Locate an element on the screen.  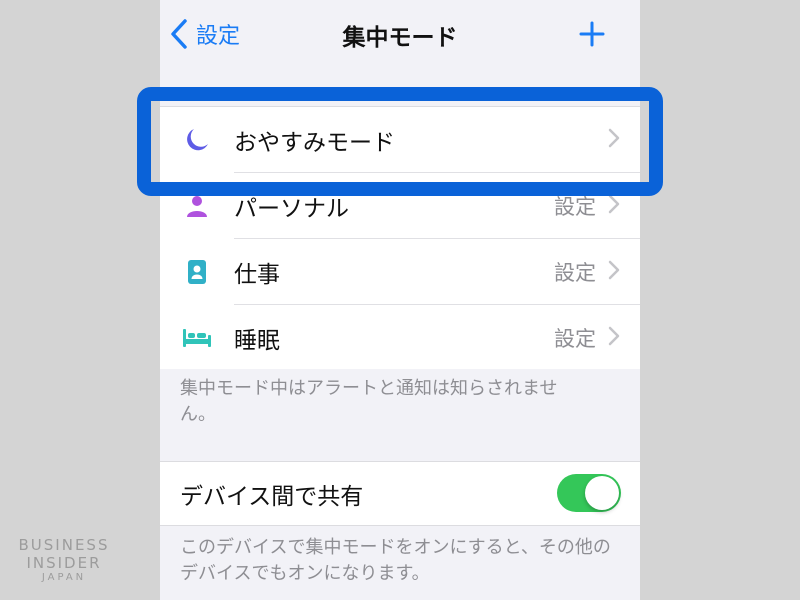
focus-item-personal: パーソナル 設定 is located at coordinates (400, 205).